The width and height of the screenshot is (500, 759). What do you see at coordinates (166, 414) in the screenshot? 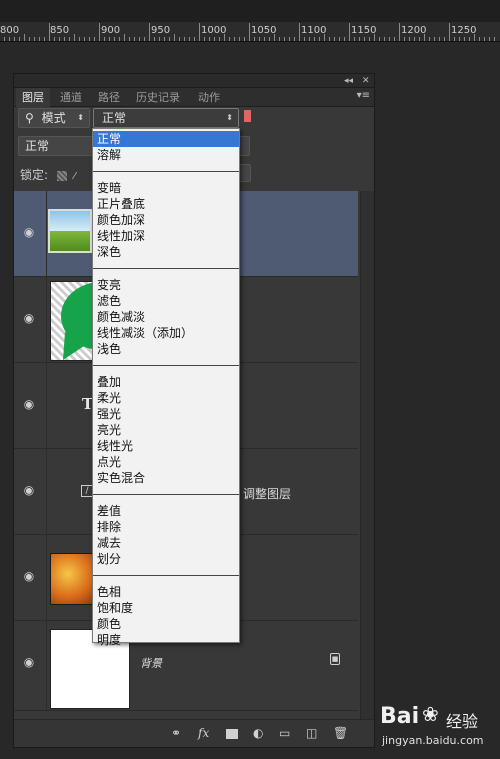
I see `blend-option: 强光` at bounding box center [166, 414].